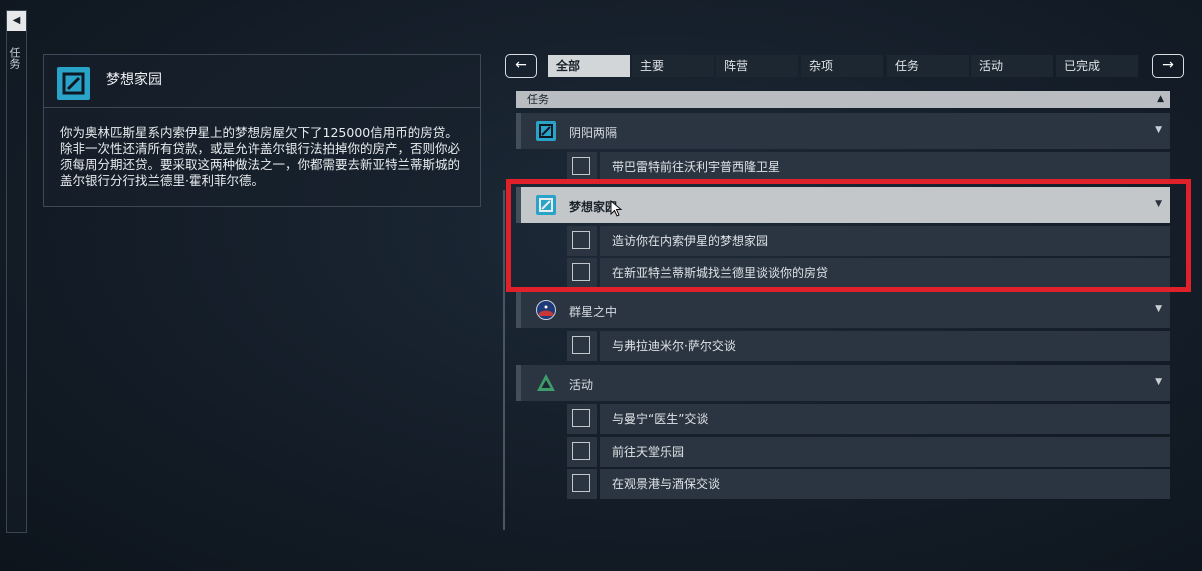  What do you see at coordinates (589, 66) in the screenshot?
I see `tab-all: 全部` at bounding box center [589, 66].